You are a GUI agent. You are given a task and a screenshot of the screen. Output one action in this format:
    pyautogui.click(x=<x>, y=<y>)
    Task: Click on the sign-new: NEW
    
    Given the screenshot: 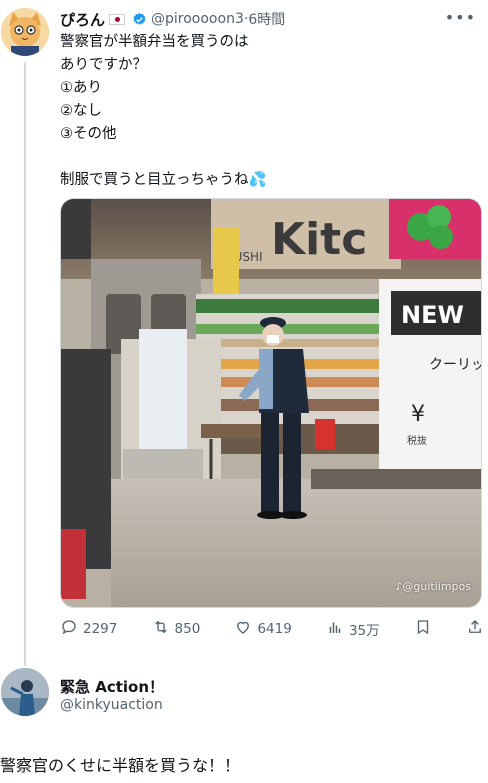 What is the action you would take?
    pyautogui.click(x=432, y=315)
    